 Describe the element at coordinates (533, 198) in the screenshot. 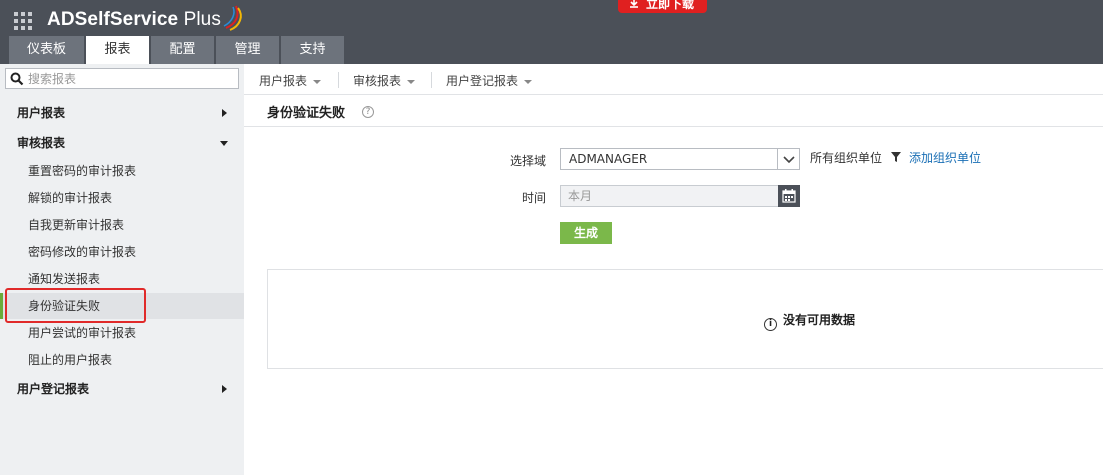

I see `time-label: 时间` at that location.